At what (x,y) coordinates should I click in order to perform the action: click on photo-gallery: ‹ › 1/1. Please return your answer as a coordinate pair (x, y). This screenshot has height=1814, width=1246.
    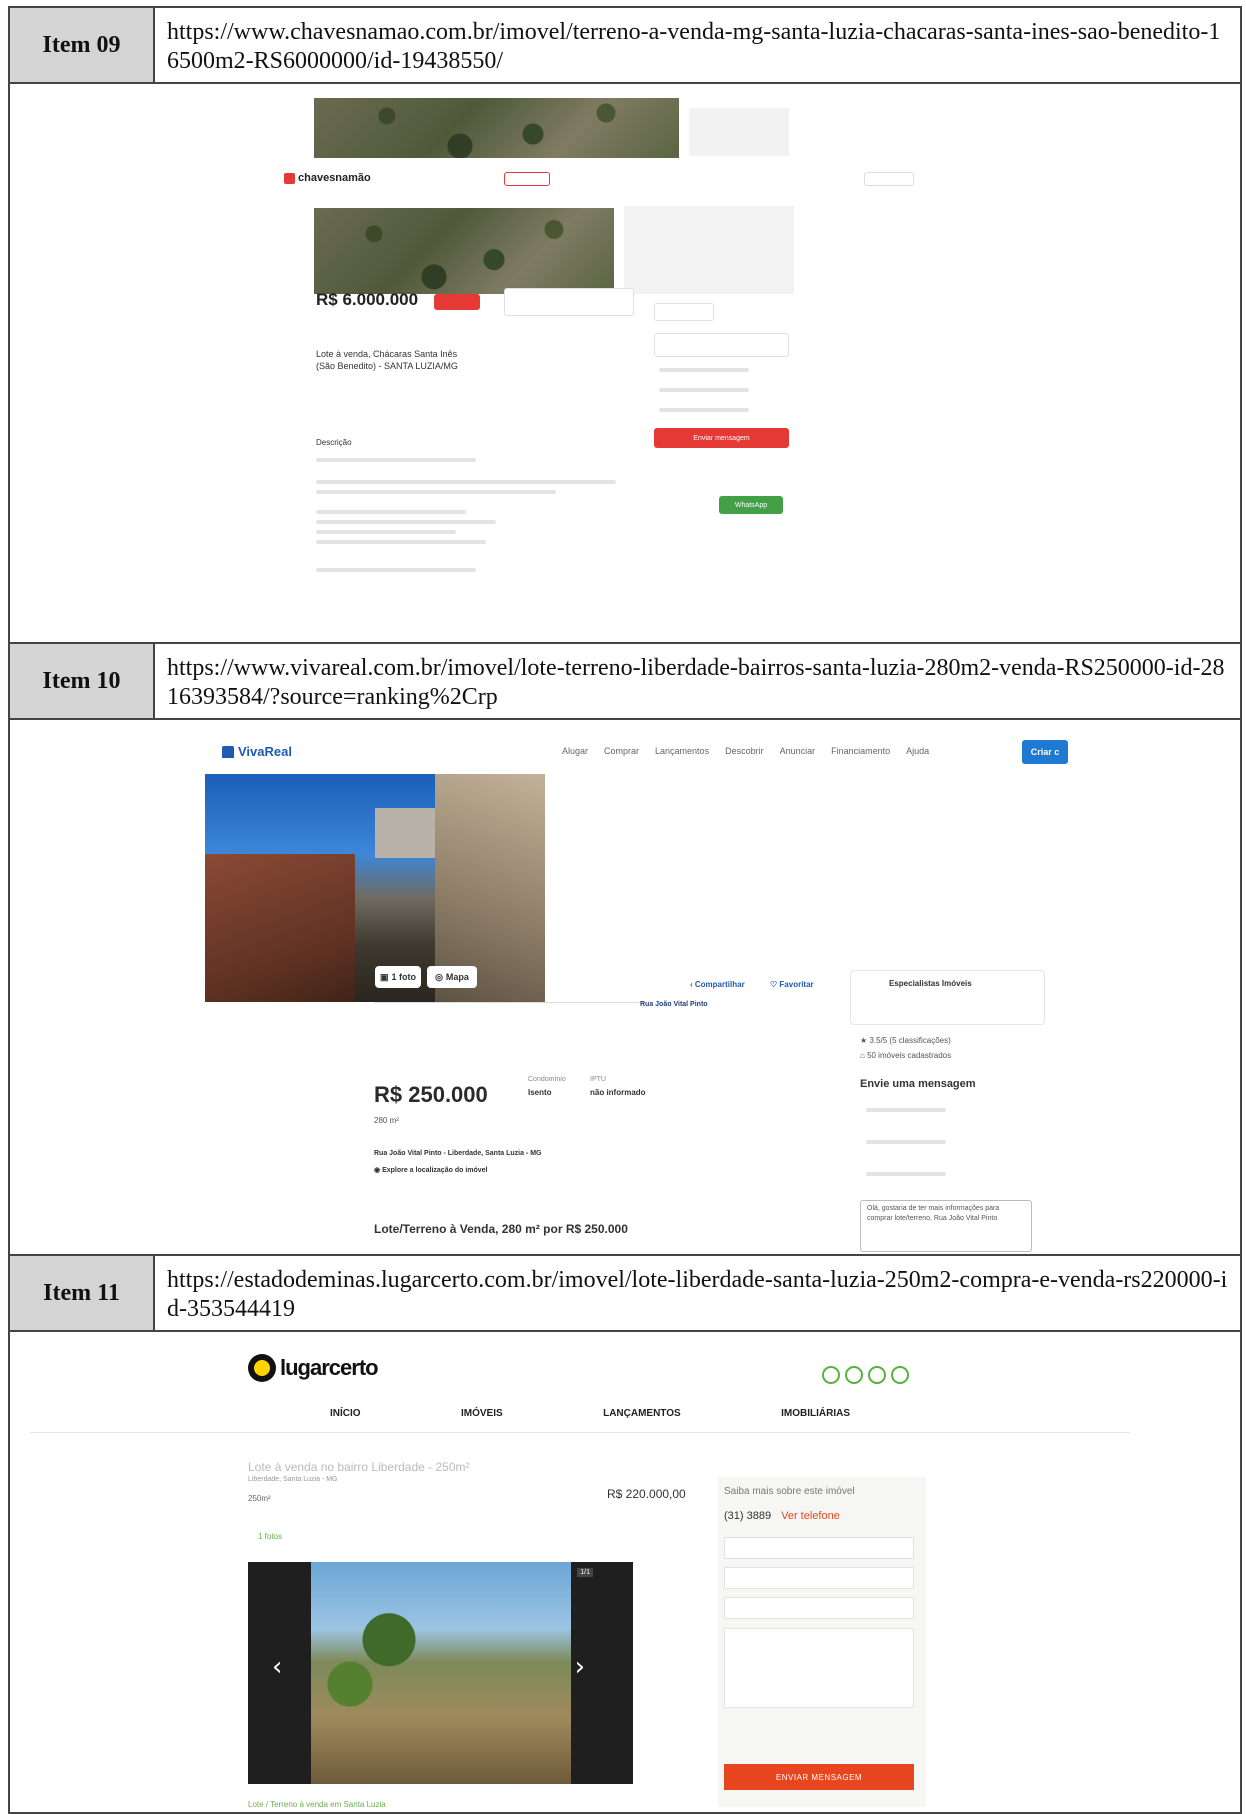
    Looking at the image, I should click on (440, 1673).